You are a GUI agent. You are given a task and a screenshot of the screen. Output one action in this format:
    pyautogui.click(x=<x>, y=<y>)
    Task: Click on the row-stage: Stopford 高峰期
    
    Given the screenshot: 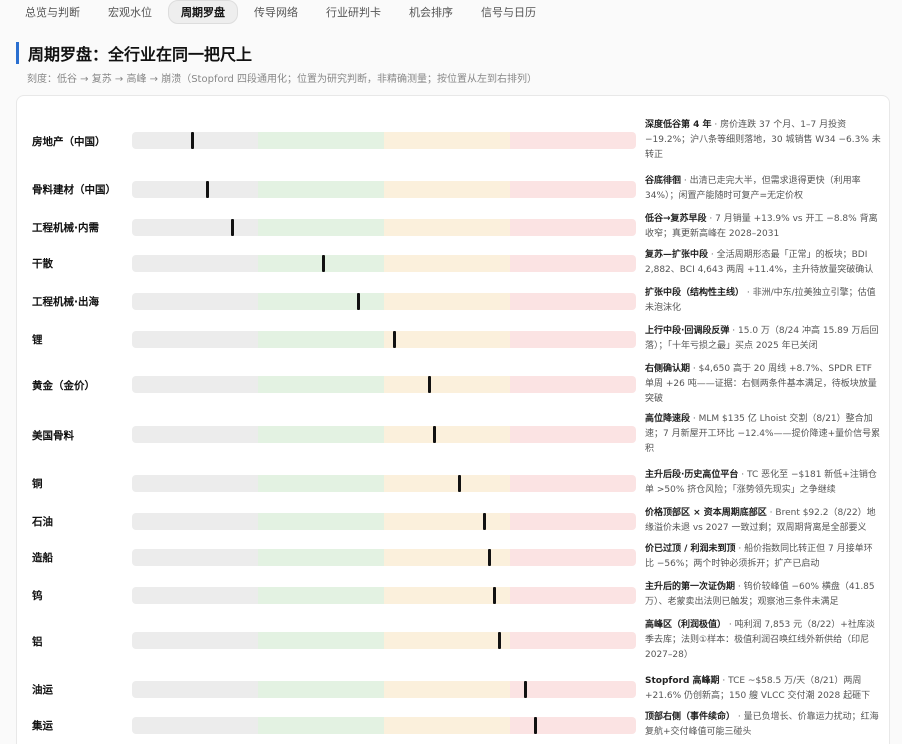 What is the action you would take?
    pyautogui.click(x=682, y=681)
    